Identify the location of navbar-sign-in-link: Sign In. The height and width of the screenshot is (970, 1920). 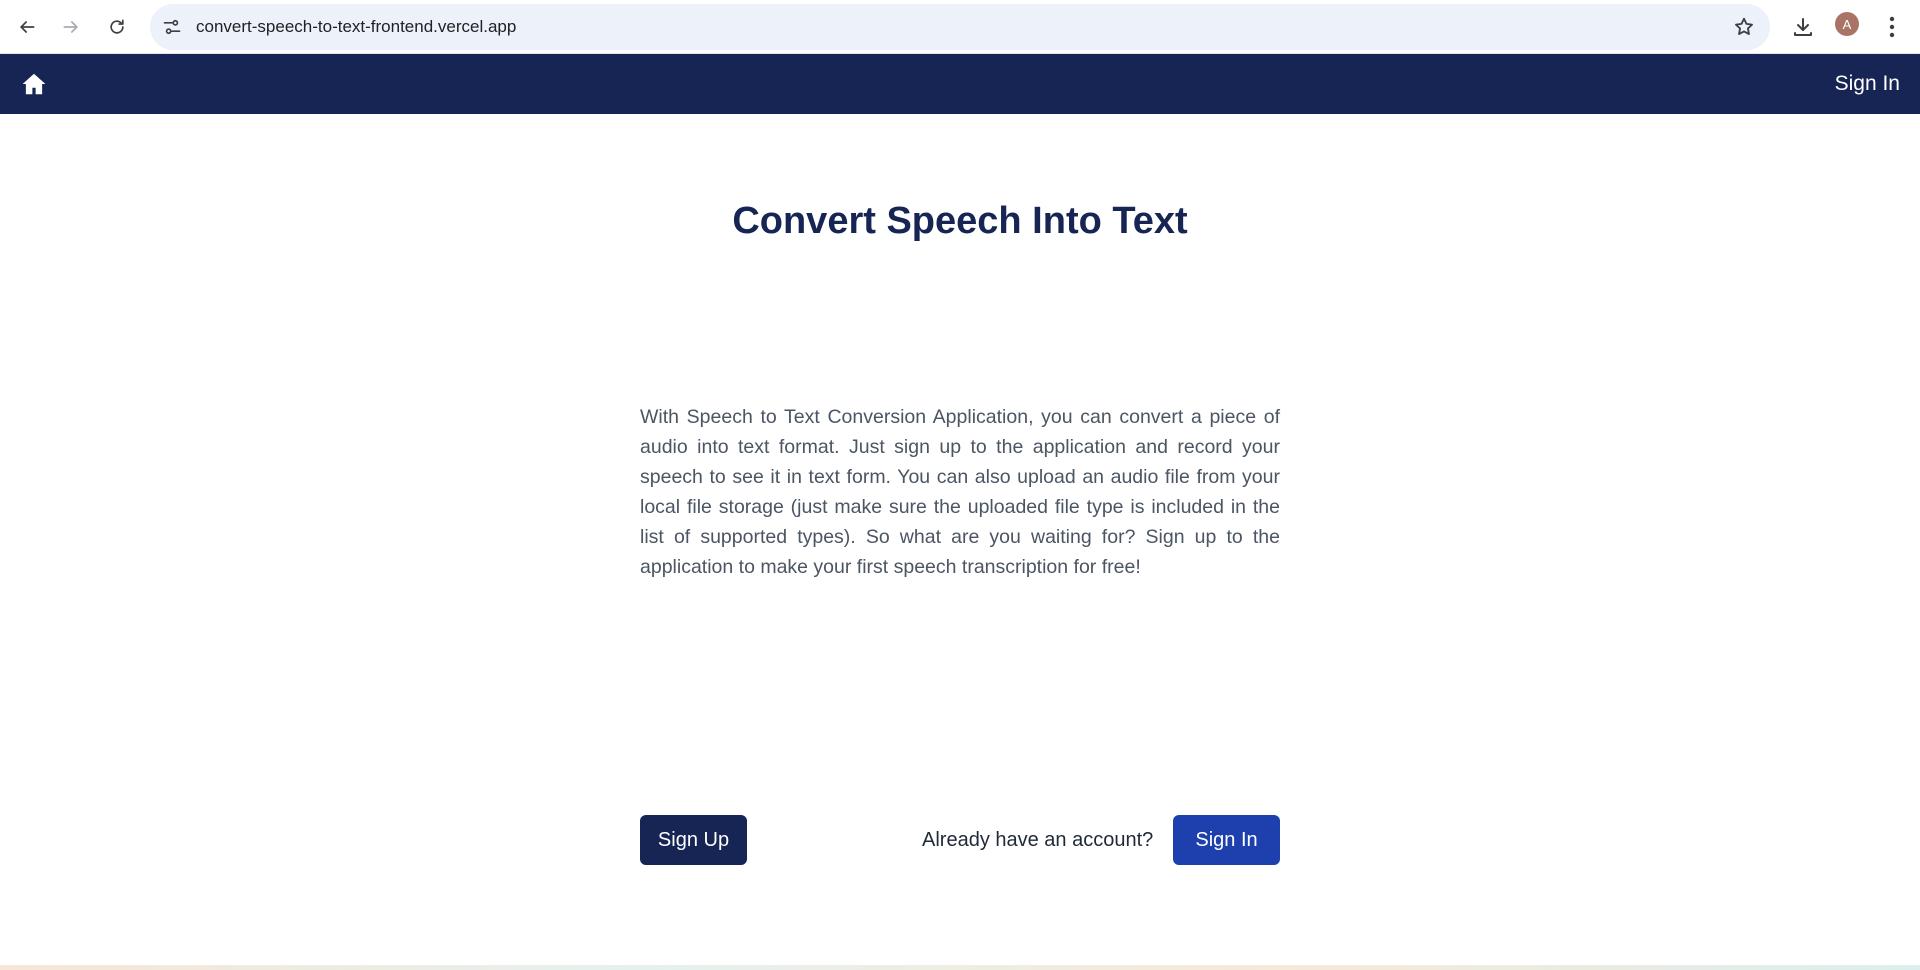
(1867, 84).